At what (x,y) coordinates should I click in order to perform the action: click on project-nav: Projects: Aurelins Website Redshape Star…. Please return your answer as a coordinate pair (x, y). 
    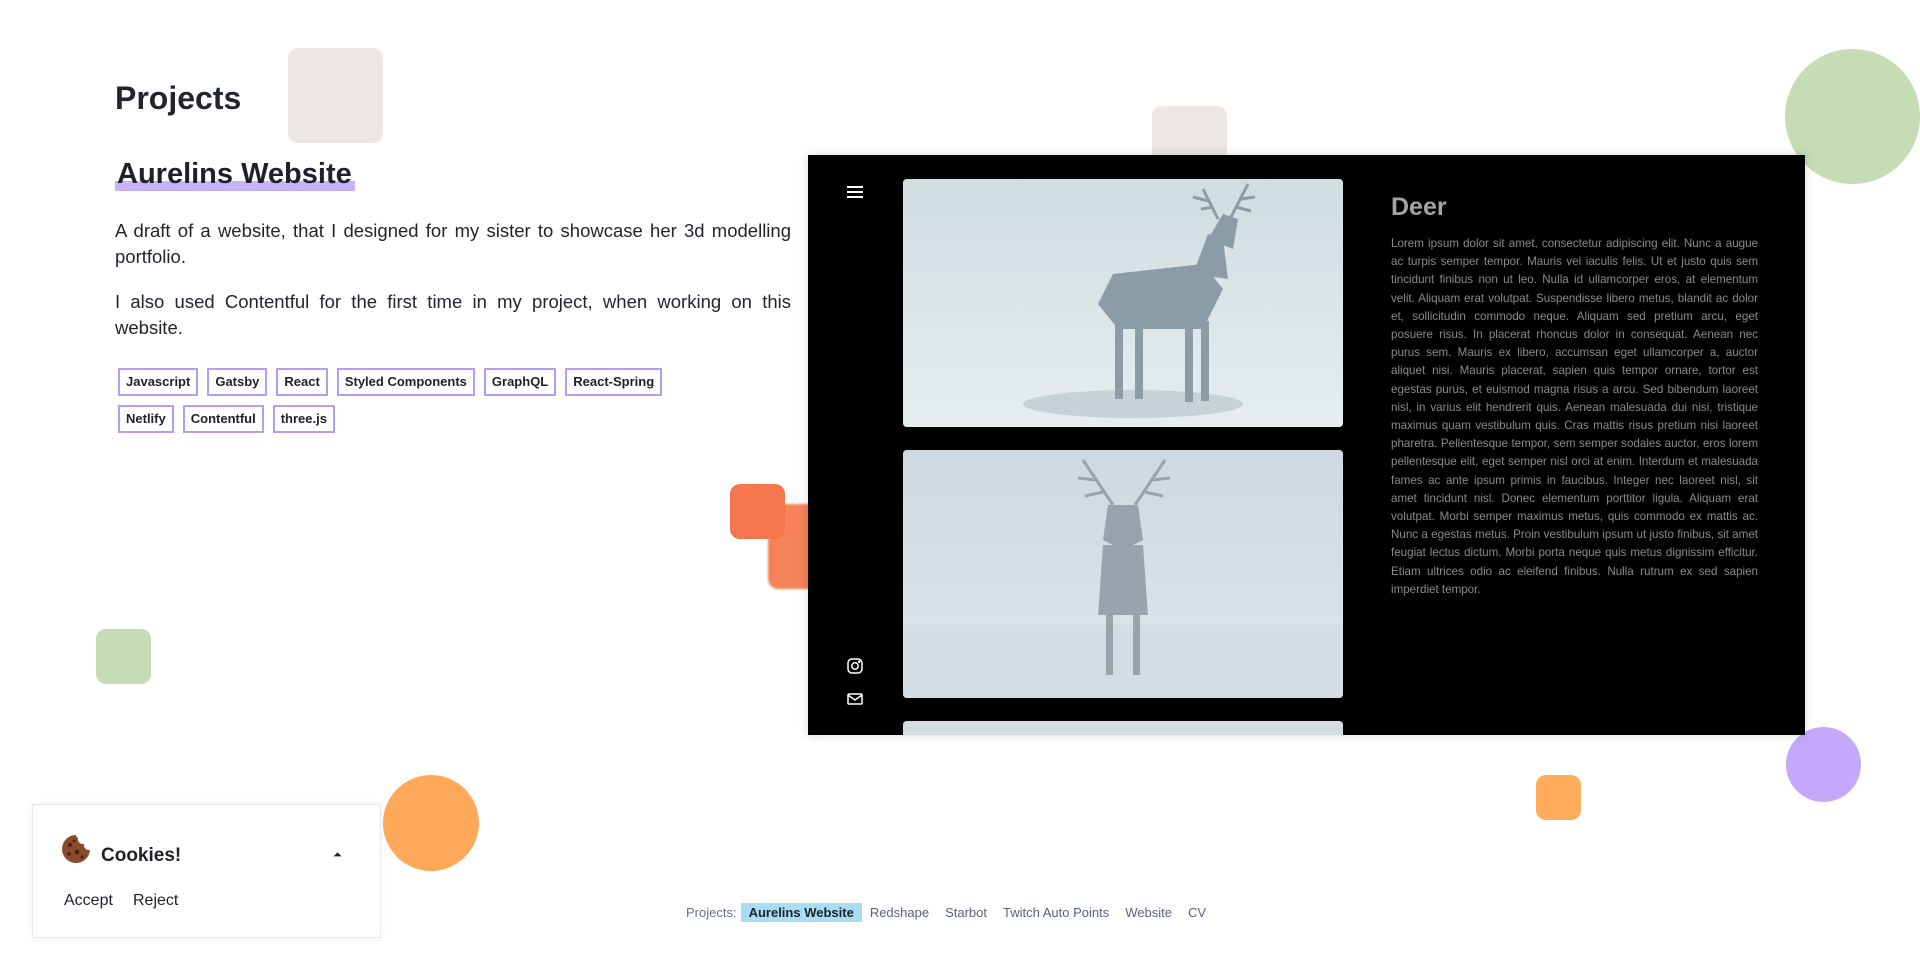
    Looking at the image, I should click on (950, 912).